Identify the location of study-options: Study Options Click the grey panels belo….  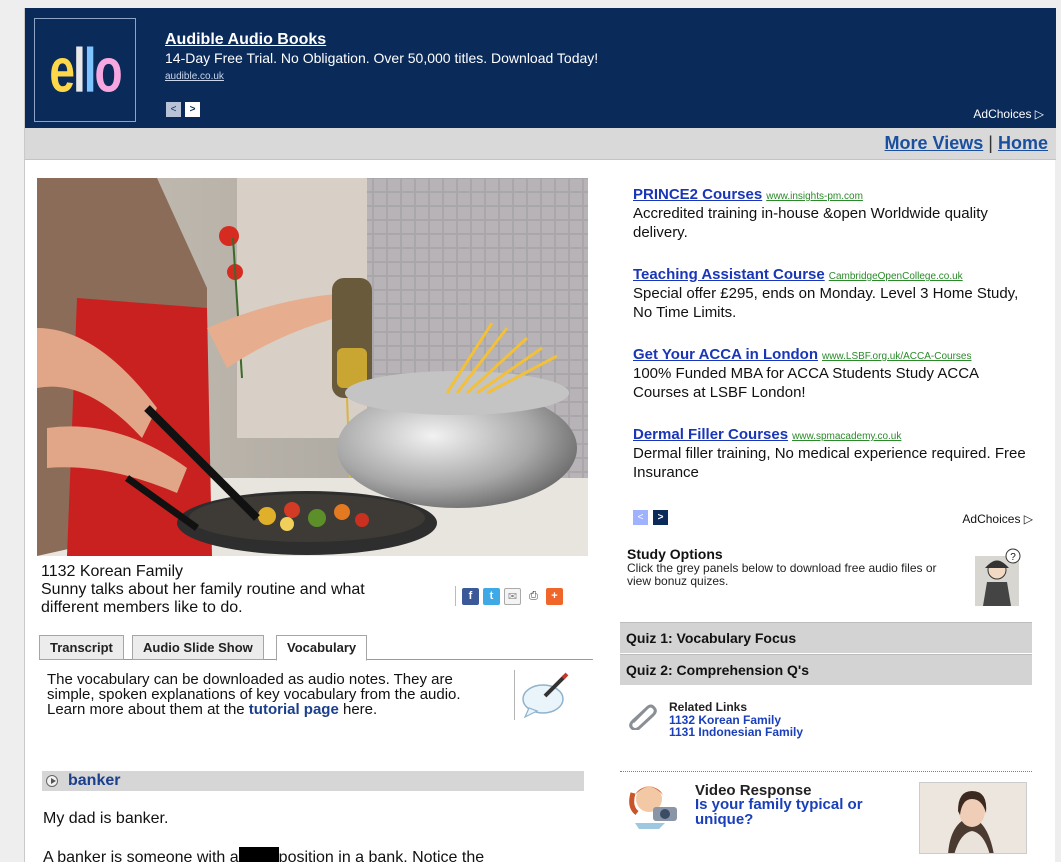
(792, 567).